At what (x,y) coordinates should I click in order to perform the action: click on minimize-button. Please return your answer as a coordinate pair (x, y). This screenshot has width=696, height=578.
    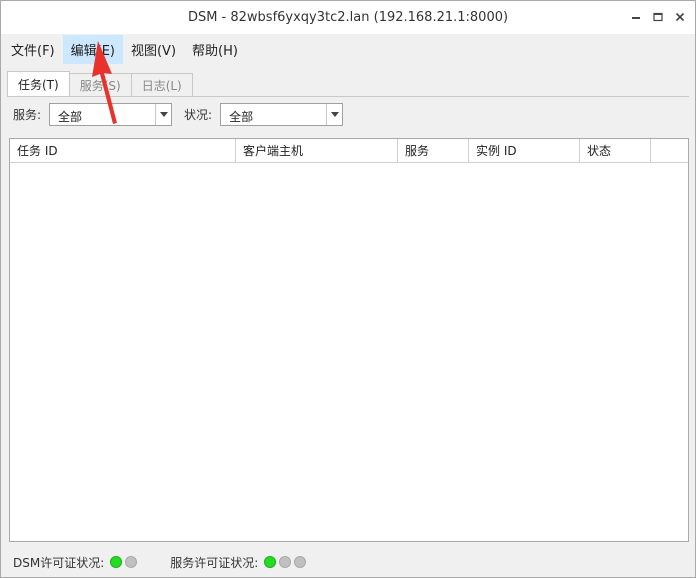
    Looking at the image, I should click on (636, 17).